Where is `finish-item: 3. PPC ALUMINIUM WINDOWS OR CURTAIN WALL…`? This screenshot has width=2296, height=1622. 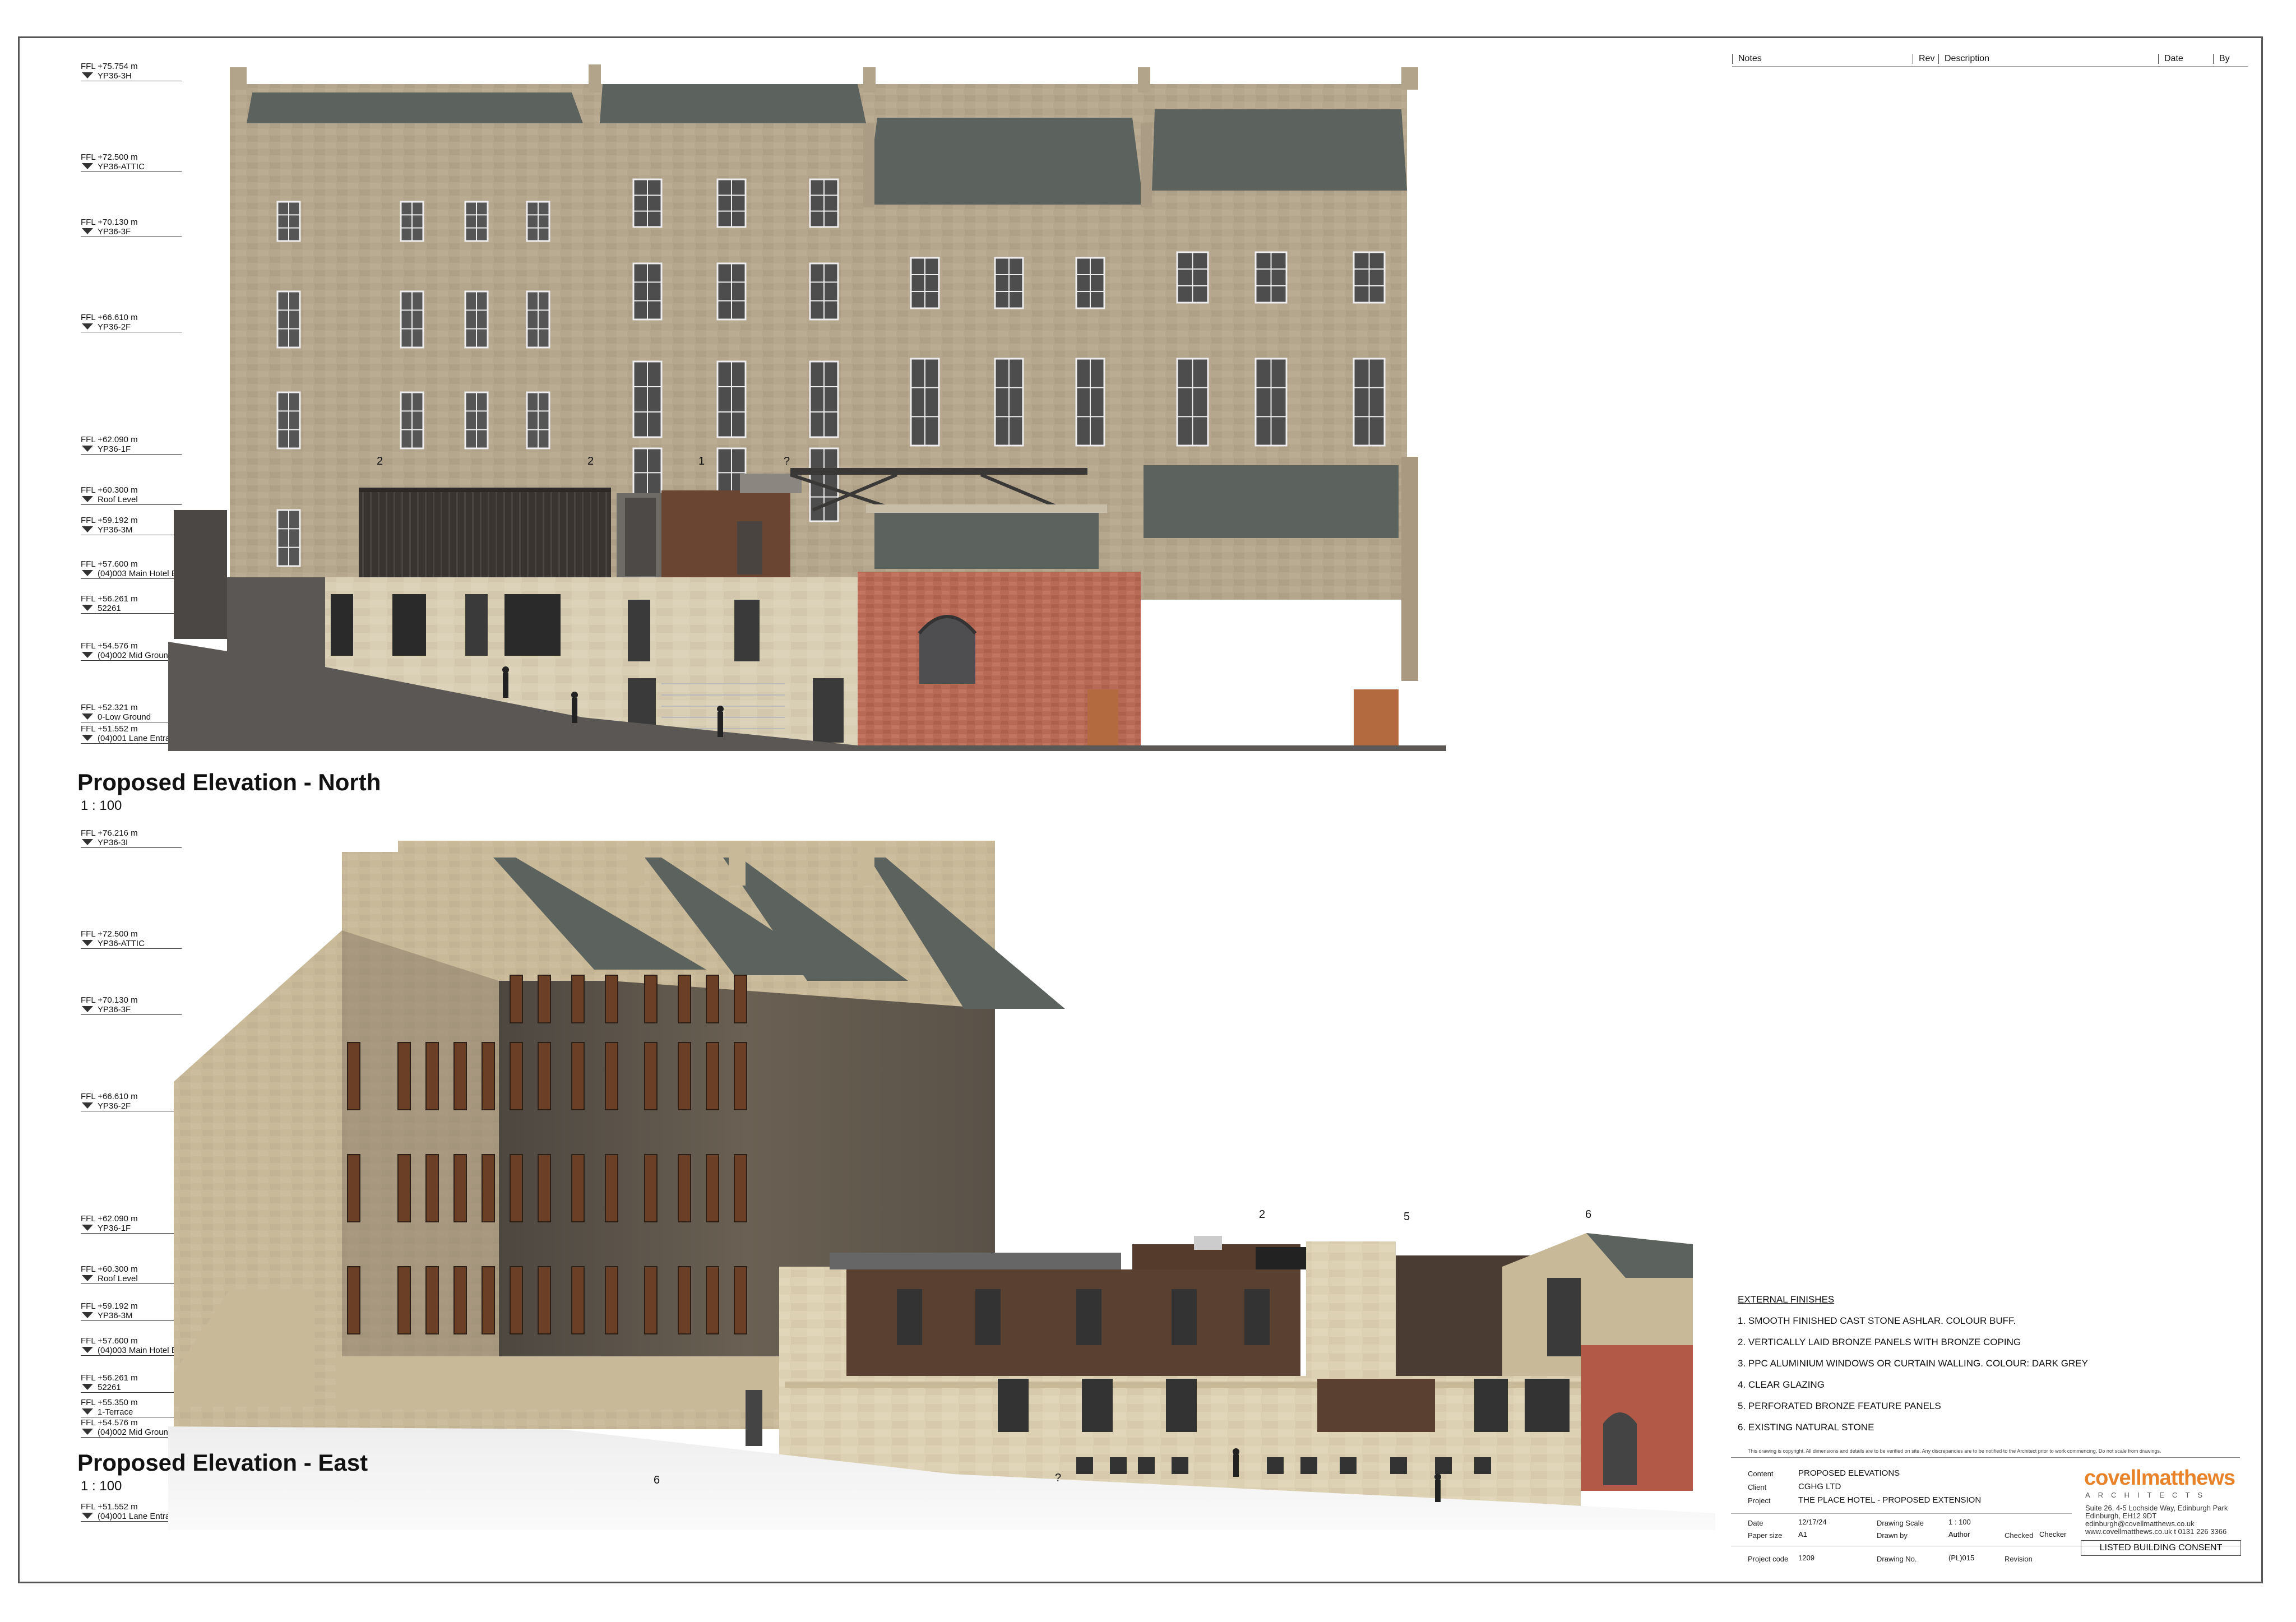
finish-item: 3. PPC ALUMINIUM WINDOWS OR CURTAIN WALL… is located at coordinates (1913, 1363).